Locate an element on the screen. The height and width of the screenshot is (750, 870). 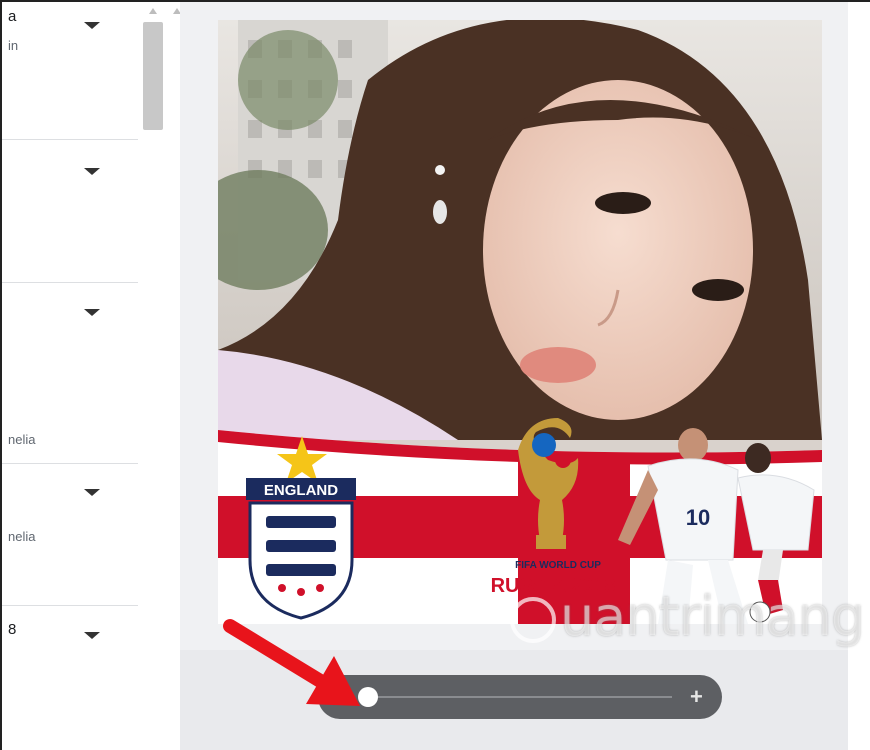
list-item-title: 8 is located at coordinates (12, 629).